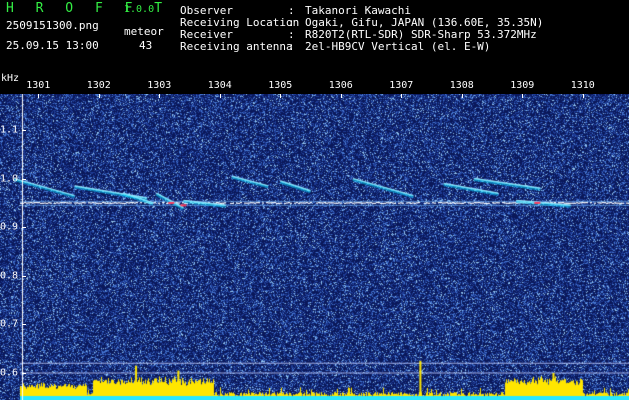  Describe the element at coordinates (9, 324) in the screenshot. I see `y-tick-label: 0.7` at that location.